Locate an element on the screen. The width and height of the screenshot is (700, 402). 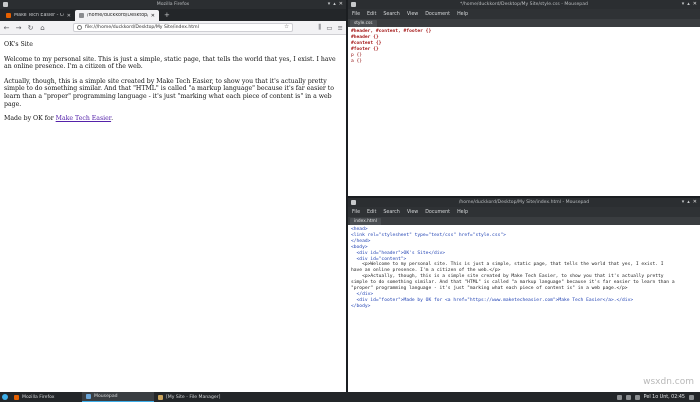
taskbar-item-firefox: Mozilla Firefox is located at coordinates (46, 397).